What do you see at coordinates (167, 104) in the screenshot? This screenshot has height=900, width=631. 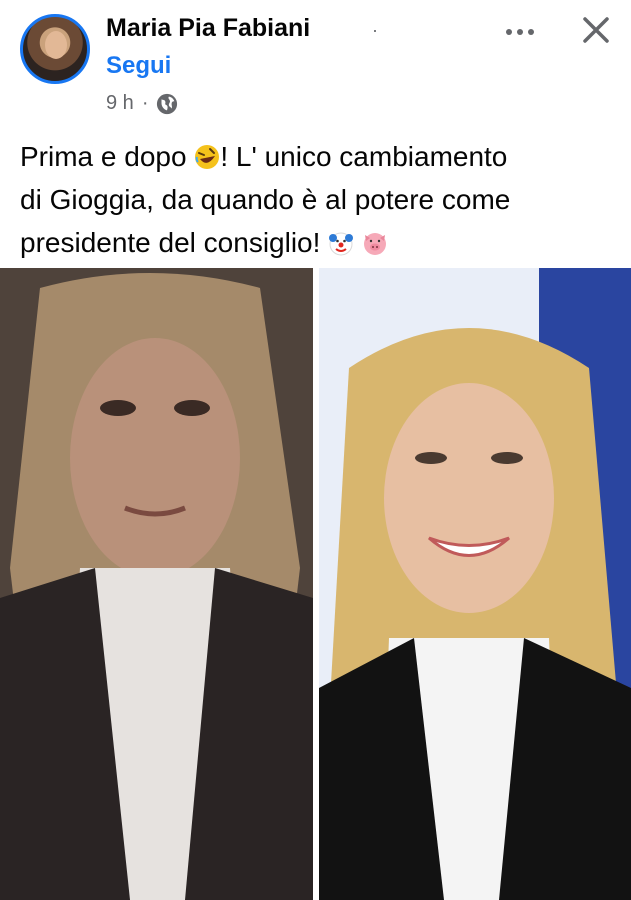 I see `globe-icon` at bounding box center [167, 104].